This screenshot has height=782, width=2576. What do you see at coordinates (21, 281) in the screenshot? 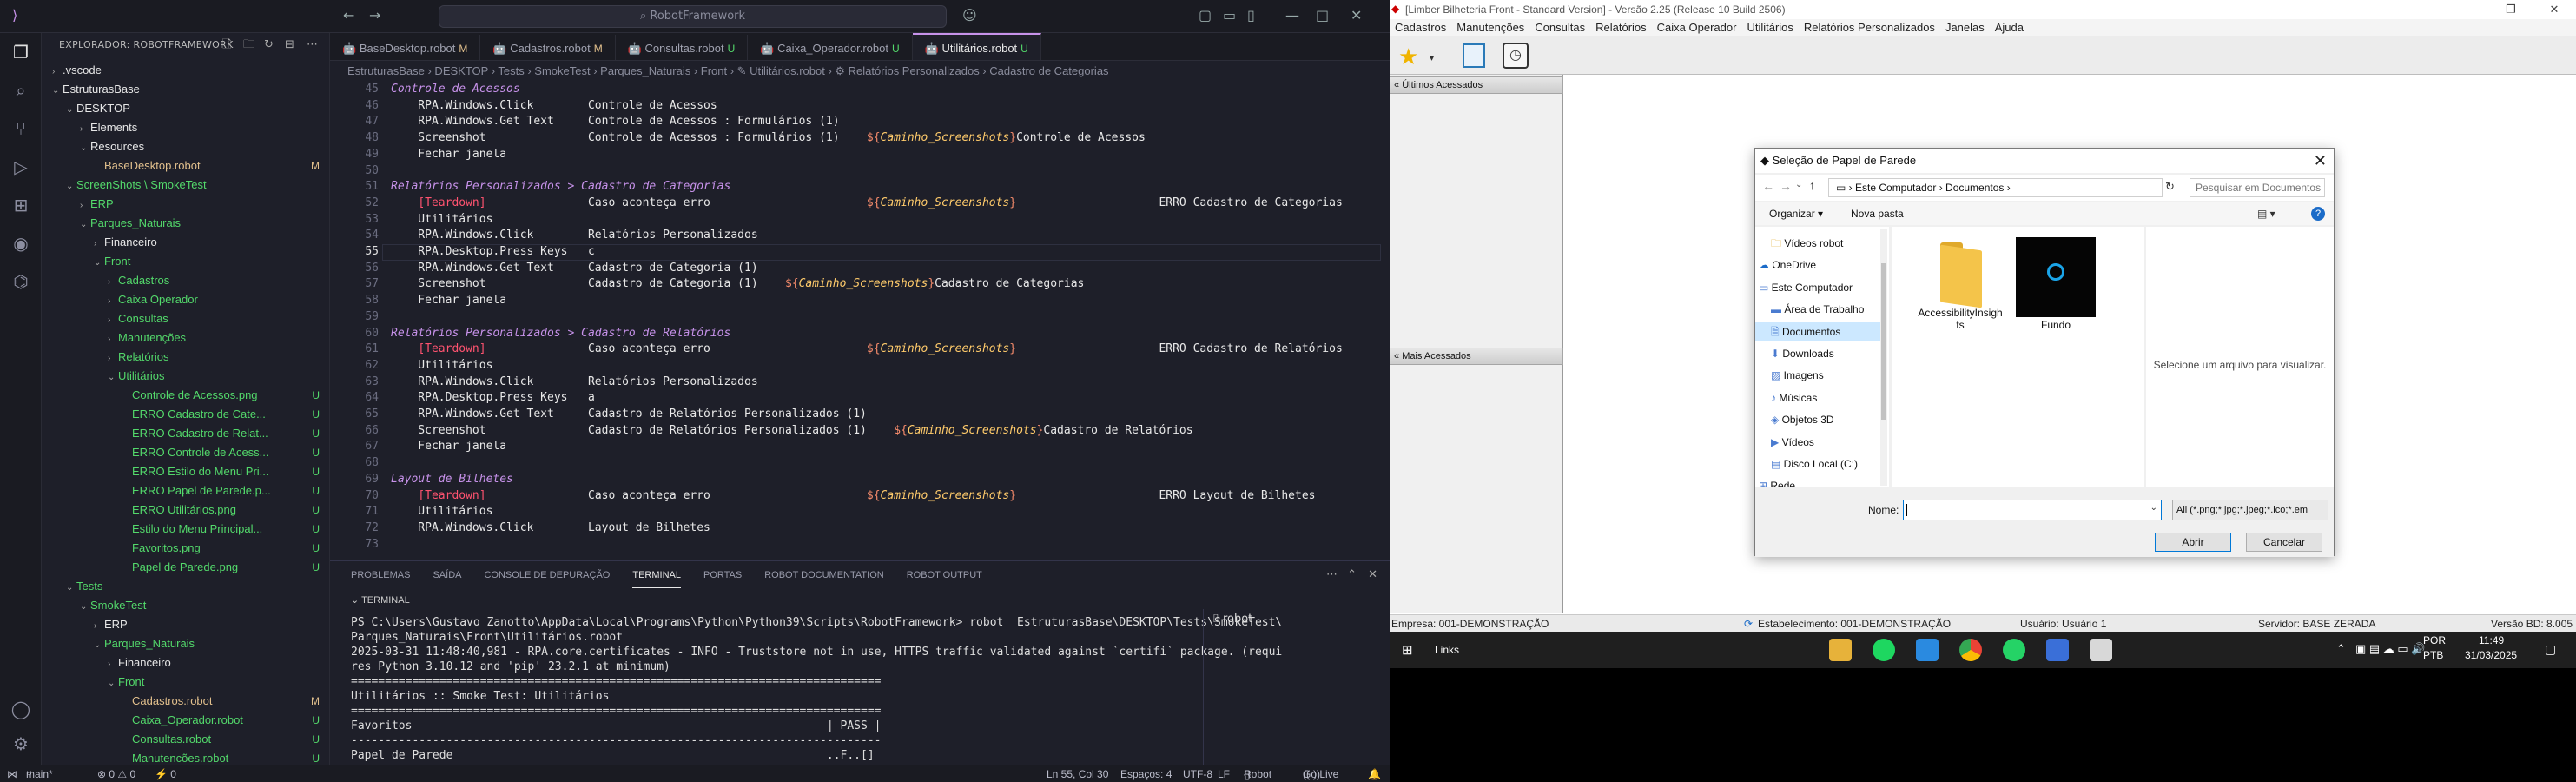
I see `robot-icon: ⌬` at bounding box center [21, 281].